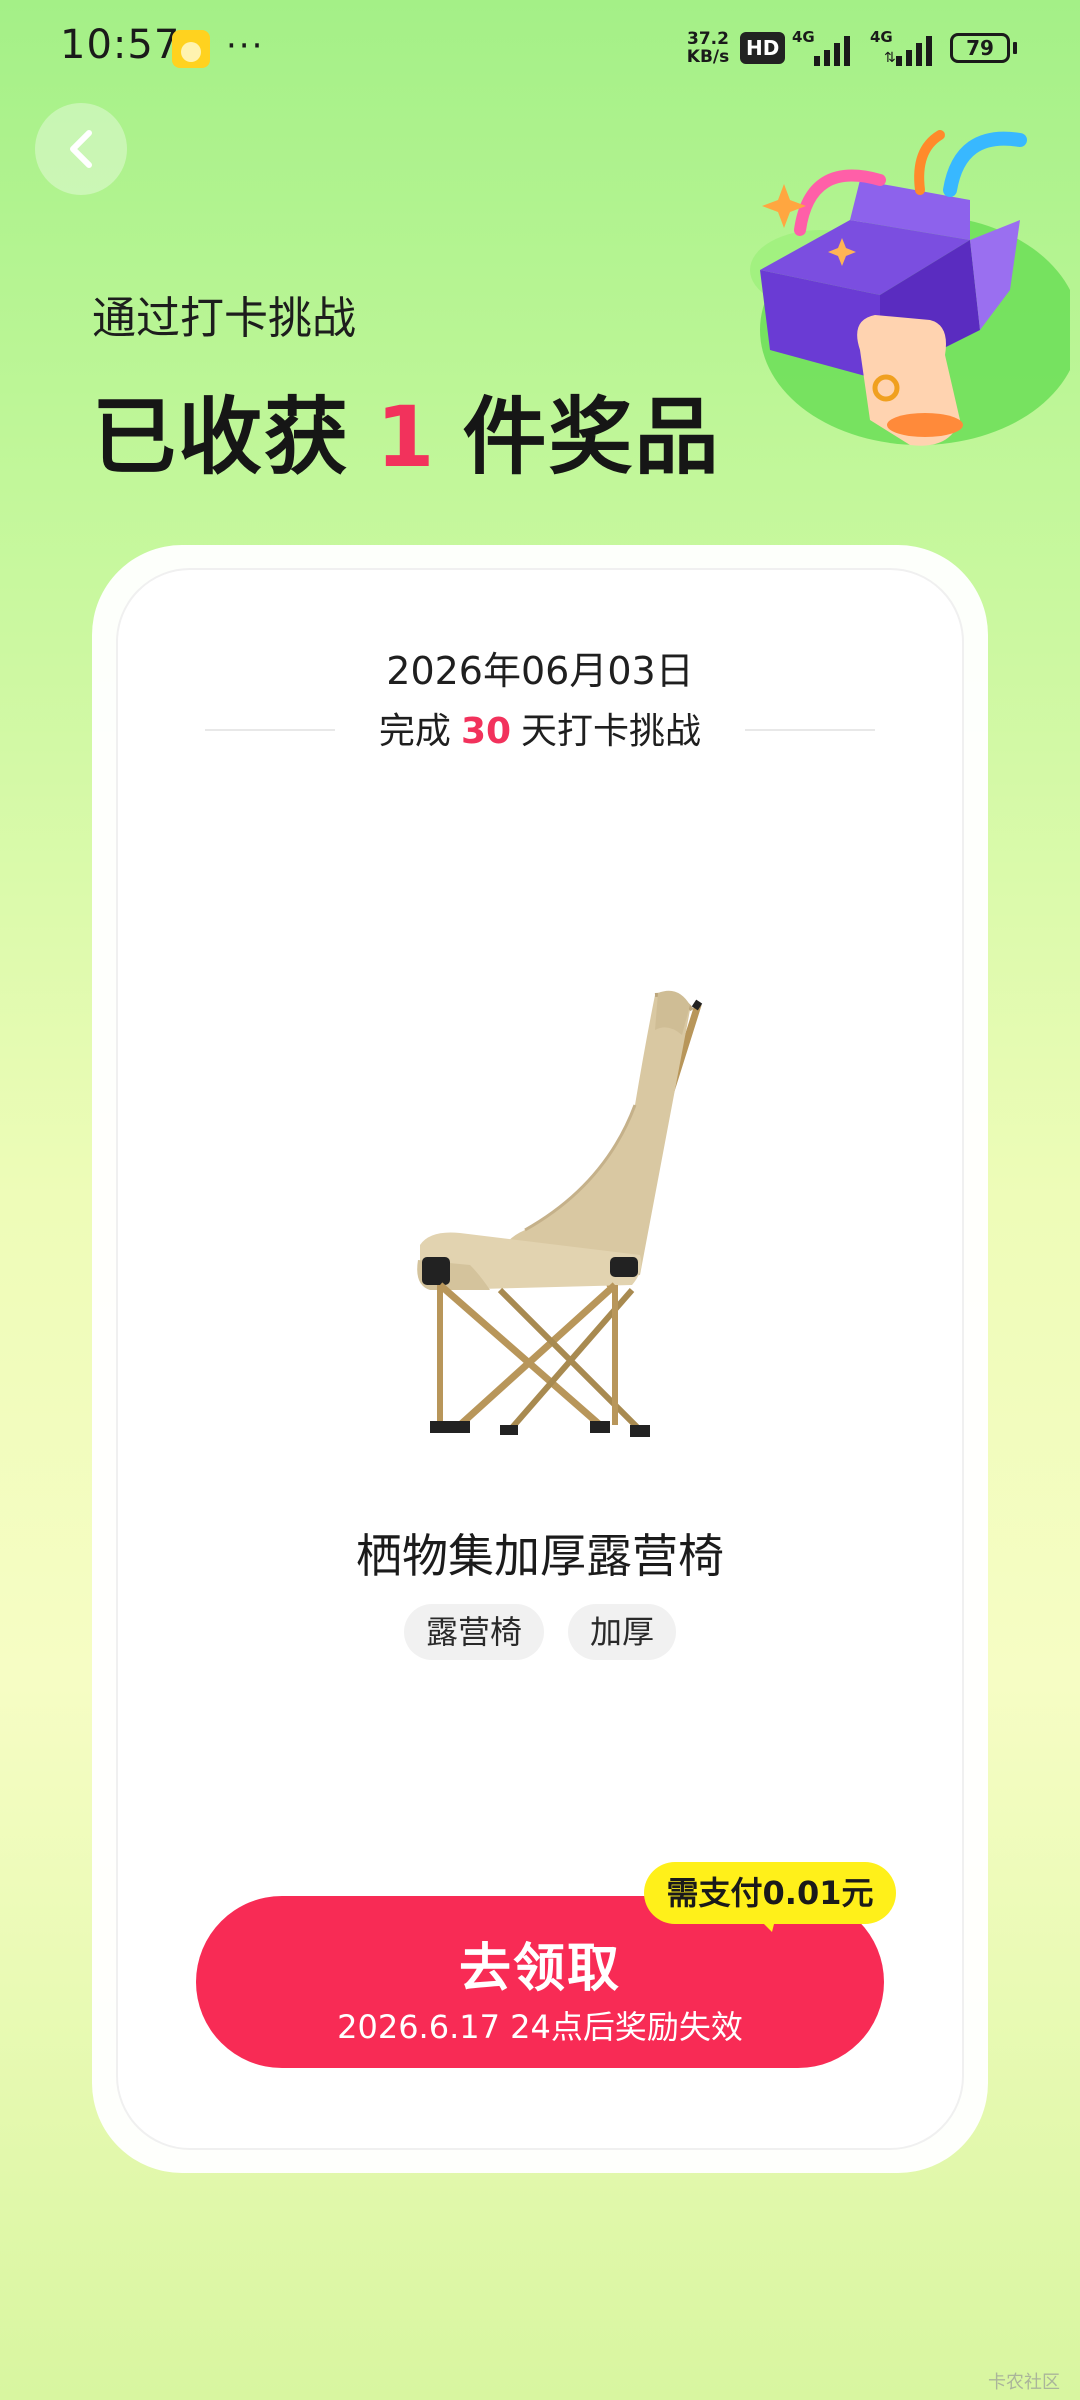  What do you see at coordinates (832, 51) in the screenshot?
I see `signal-icon` at bounding box center [832, 51].